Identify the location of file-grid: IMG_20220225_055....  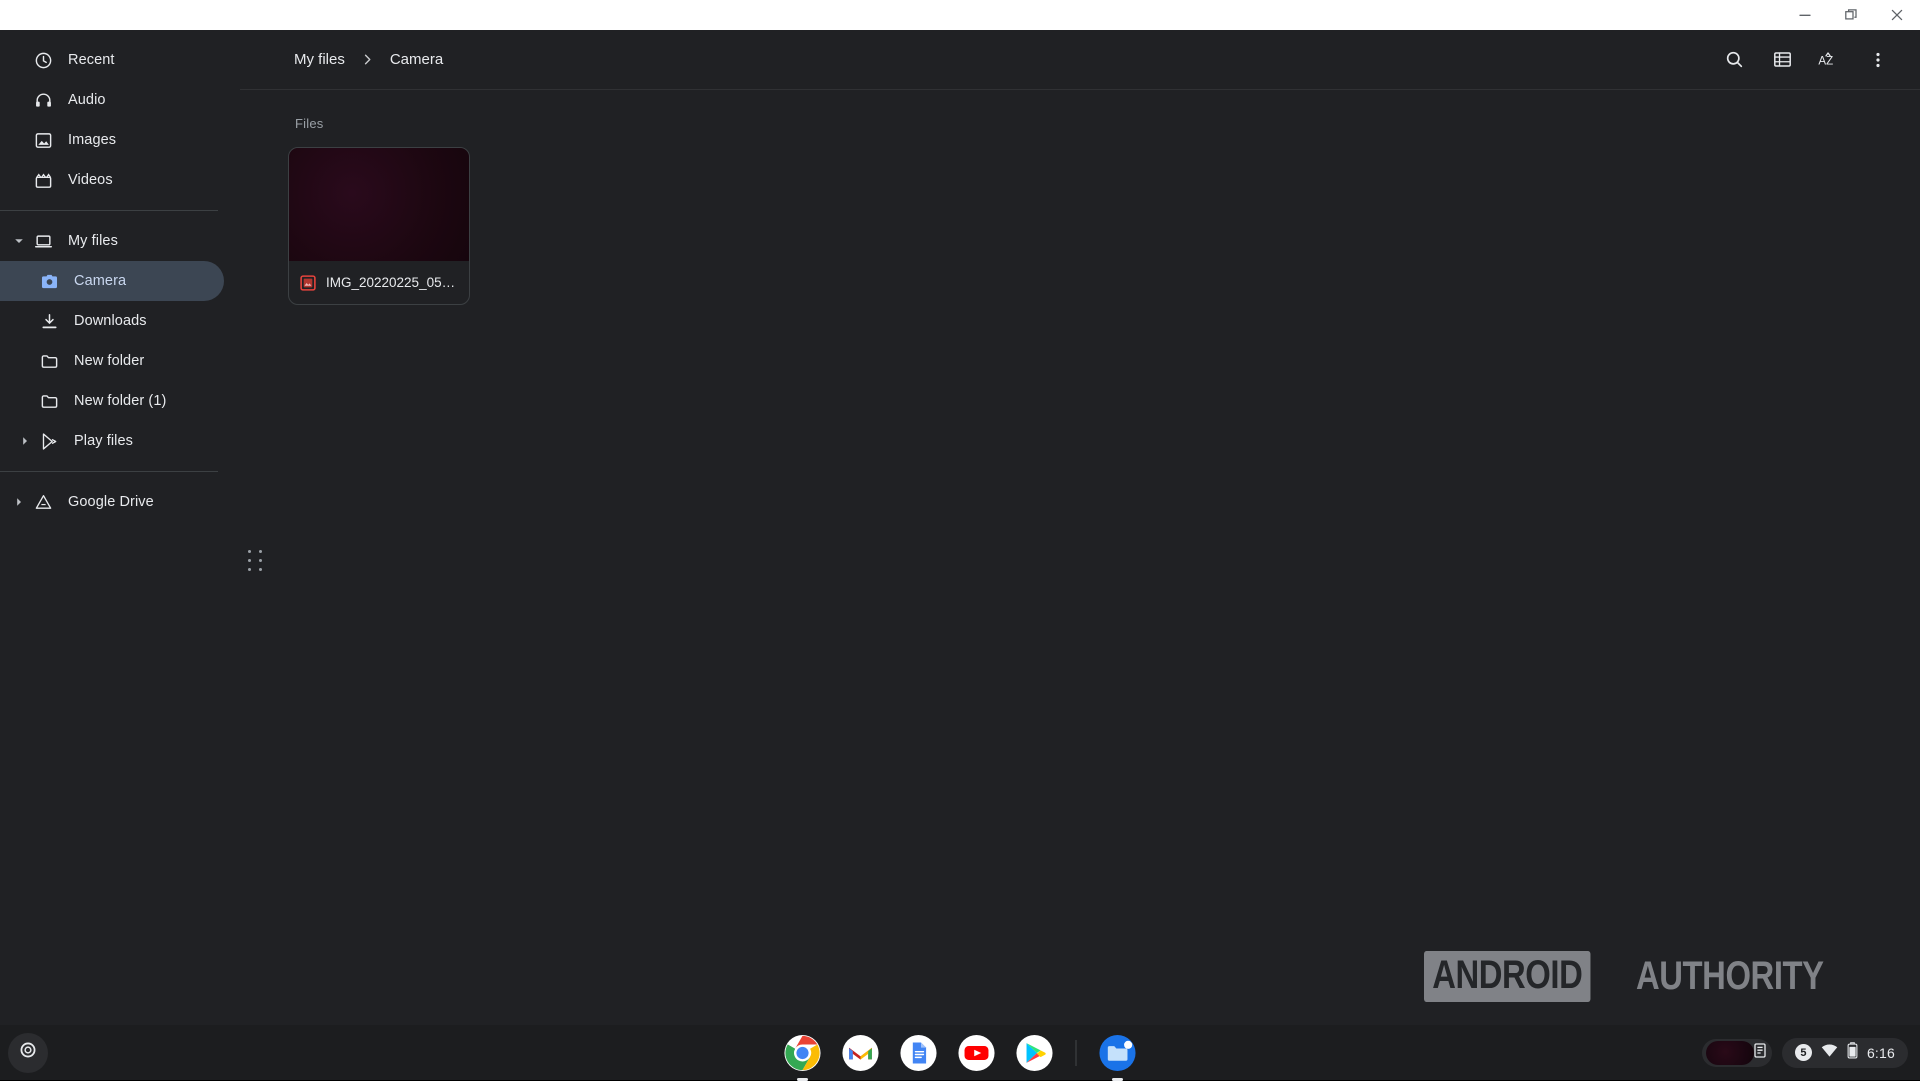
(1104, 226).